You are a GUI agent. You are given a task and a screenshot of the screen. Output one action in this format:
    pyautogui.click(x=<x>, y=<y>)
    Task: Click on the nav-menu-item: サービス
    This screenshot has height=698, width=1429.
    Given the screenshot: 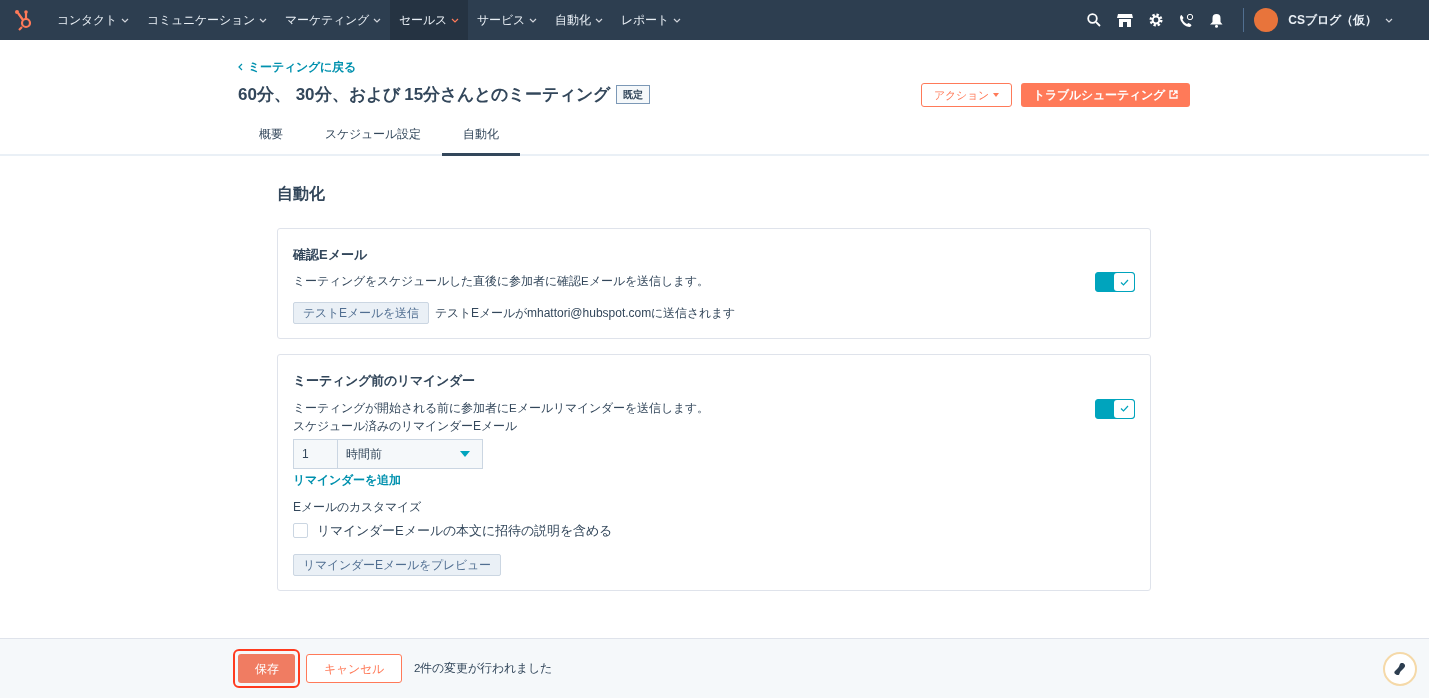 What is the action you would take?
    pyautogui.click(x=507, y=20)
    